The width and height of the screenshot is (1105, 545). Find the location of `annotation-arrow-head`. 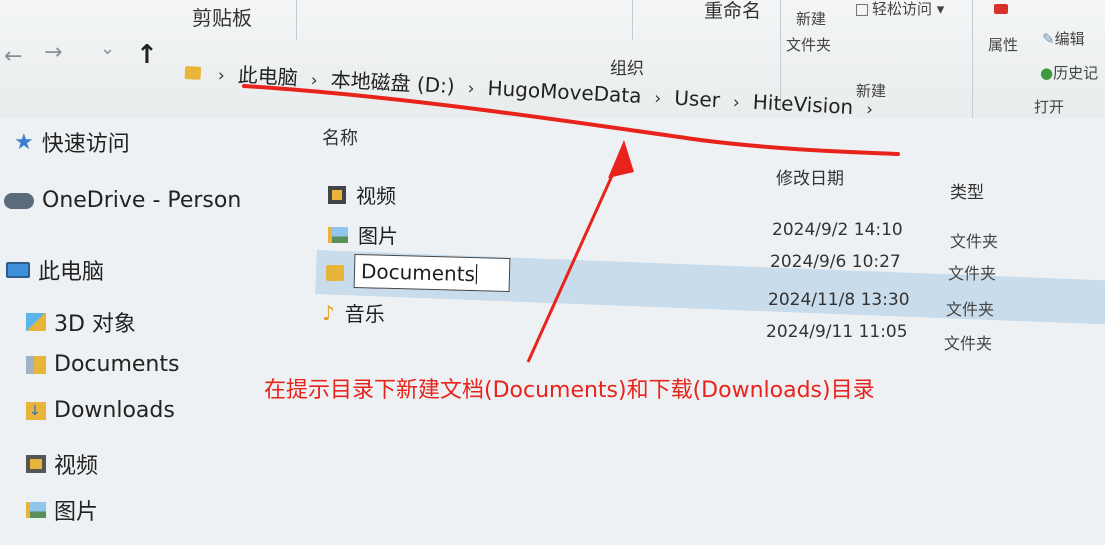

annotation-arrow-head is located at coordinates (621, 159).